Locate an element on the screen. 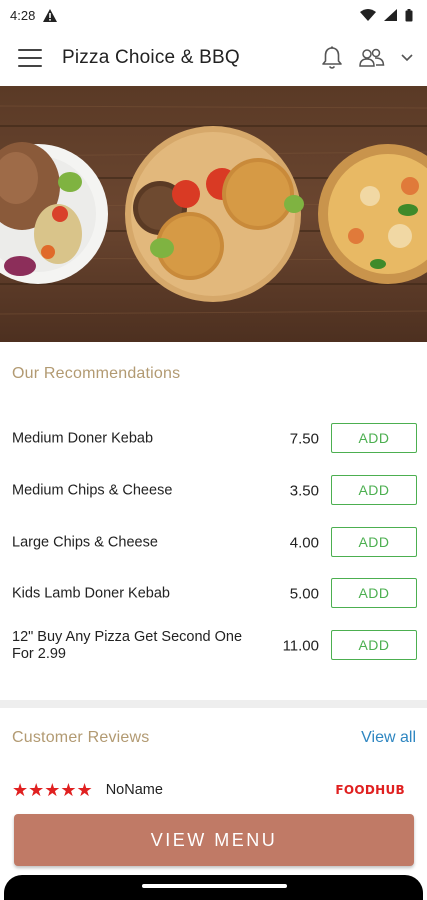  item-name: Medium Doner Kebab is located at coordinates (83, 438).